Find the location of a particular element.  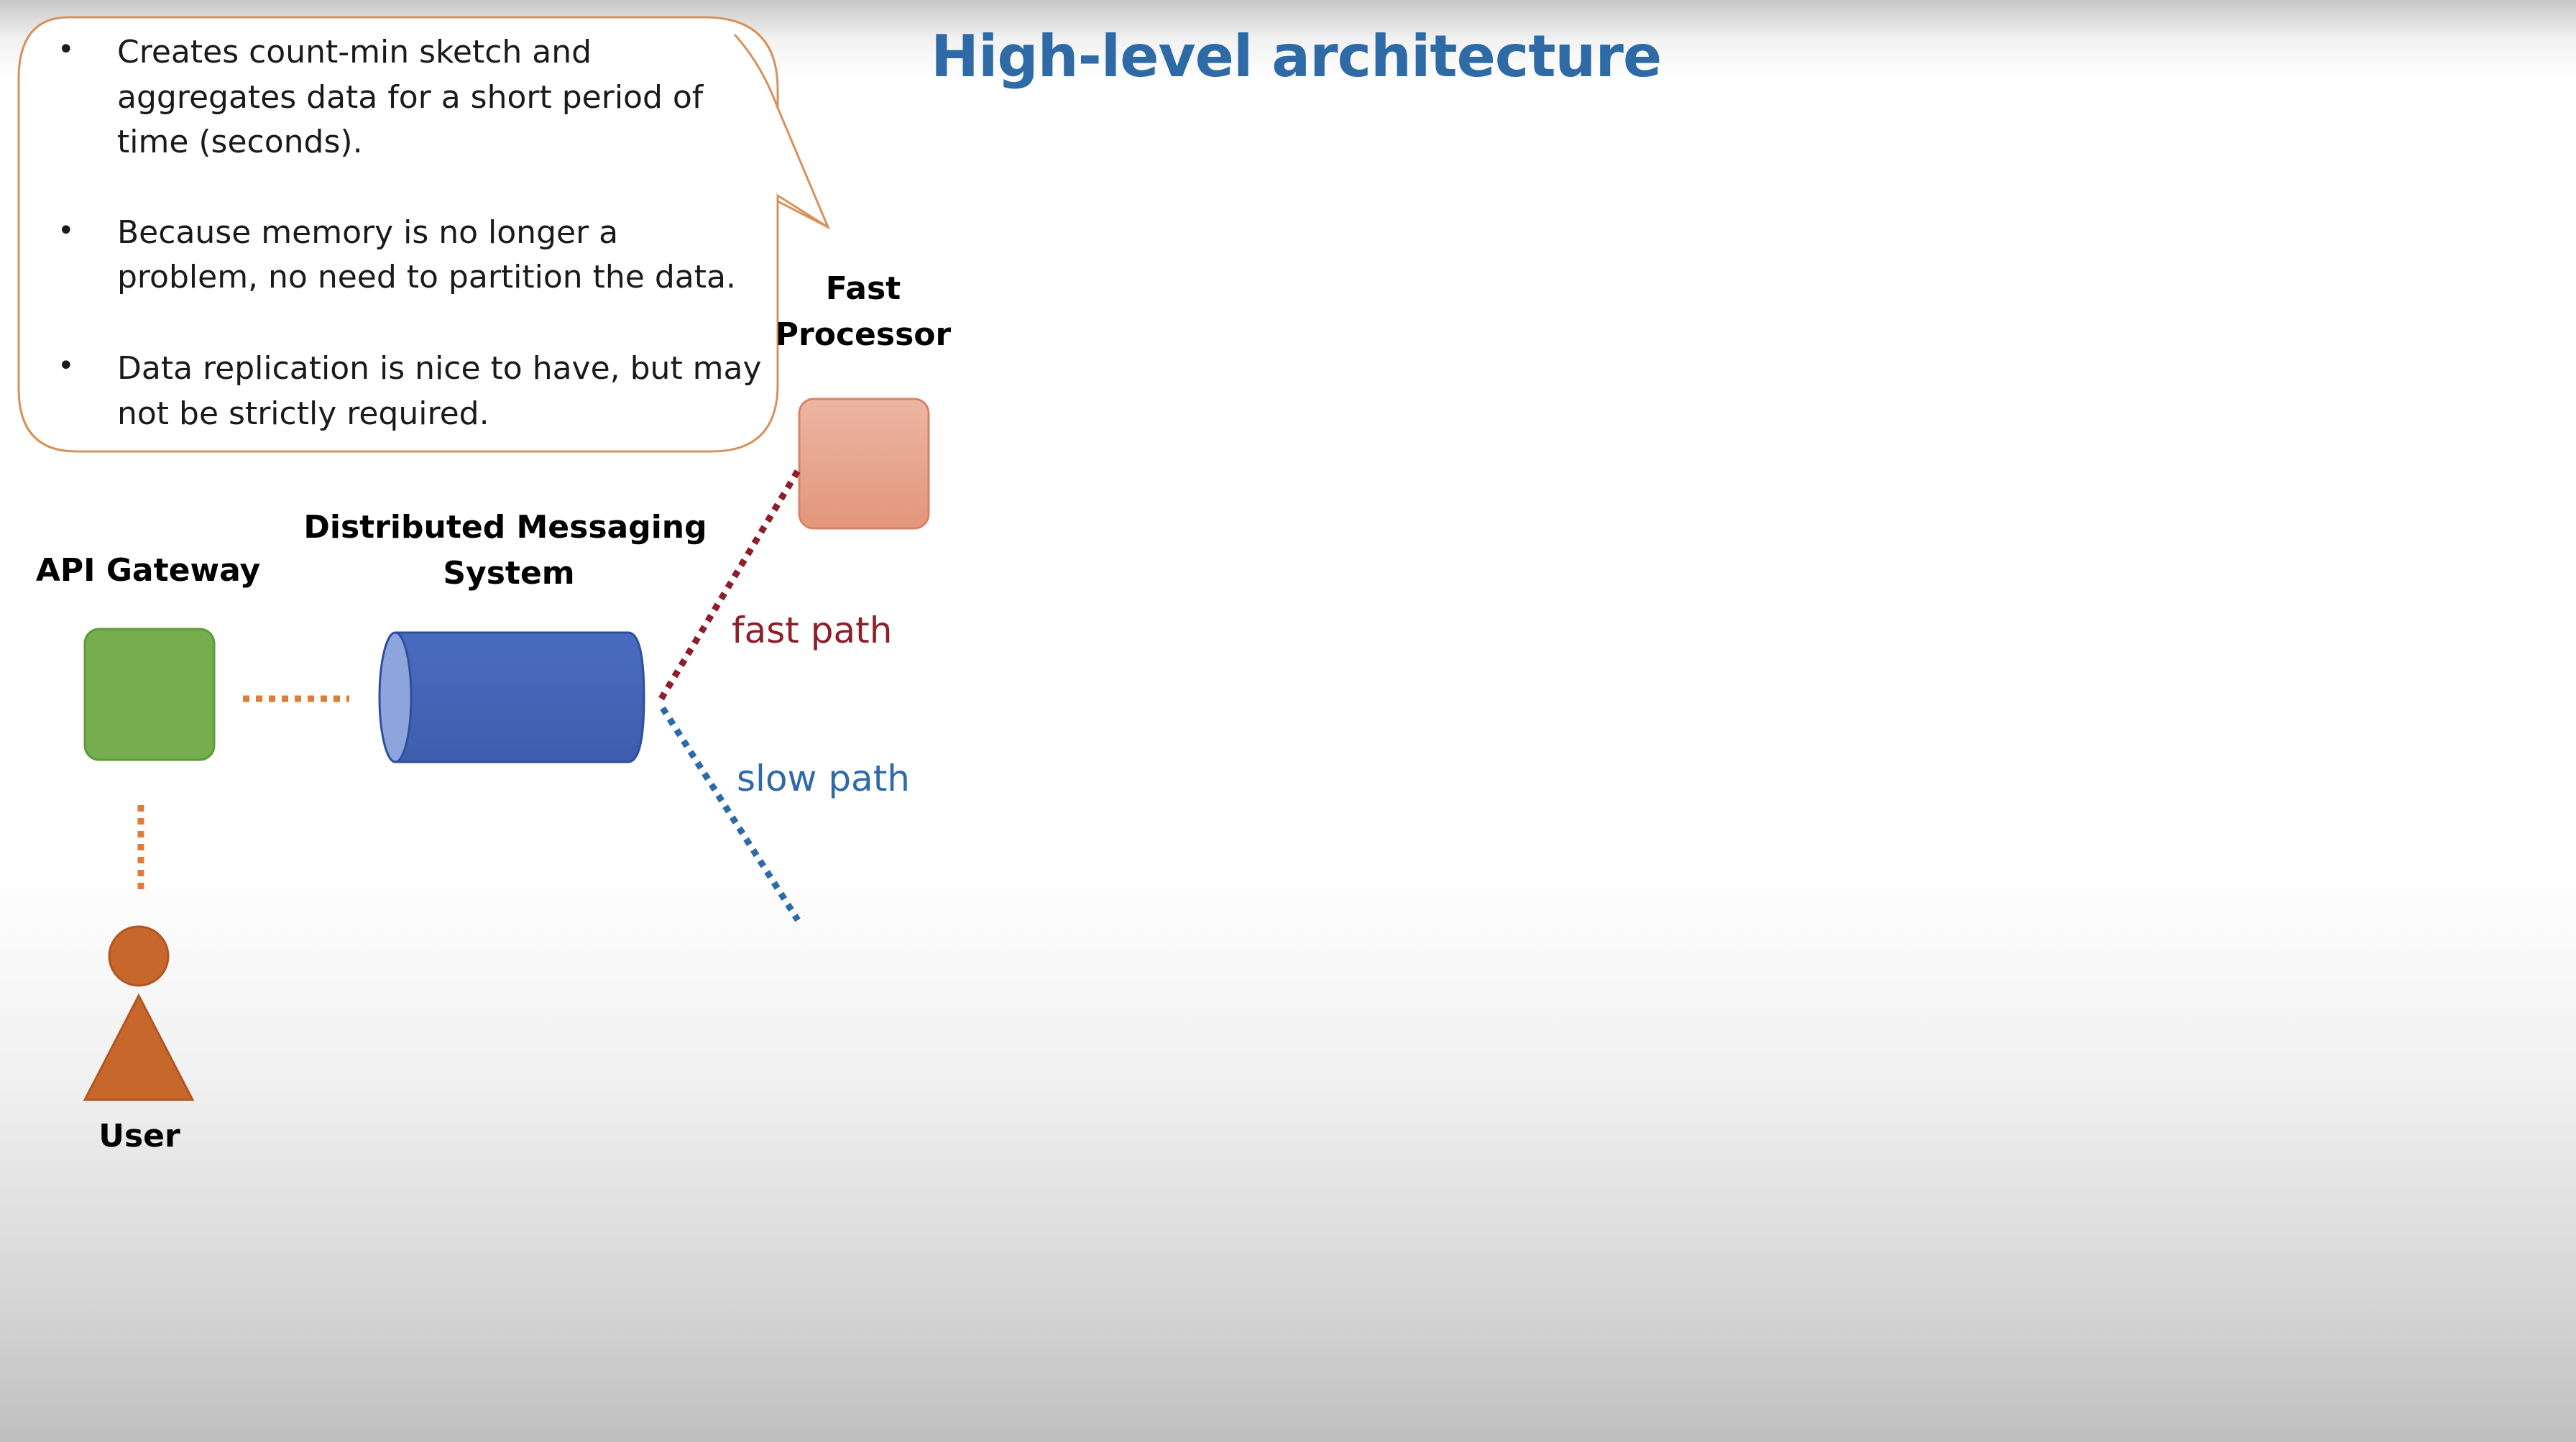

bullet-2-line-1: Because memory is no longer a is located at coordinates (367, 233).